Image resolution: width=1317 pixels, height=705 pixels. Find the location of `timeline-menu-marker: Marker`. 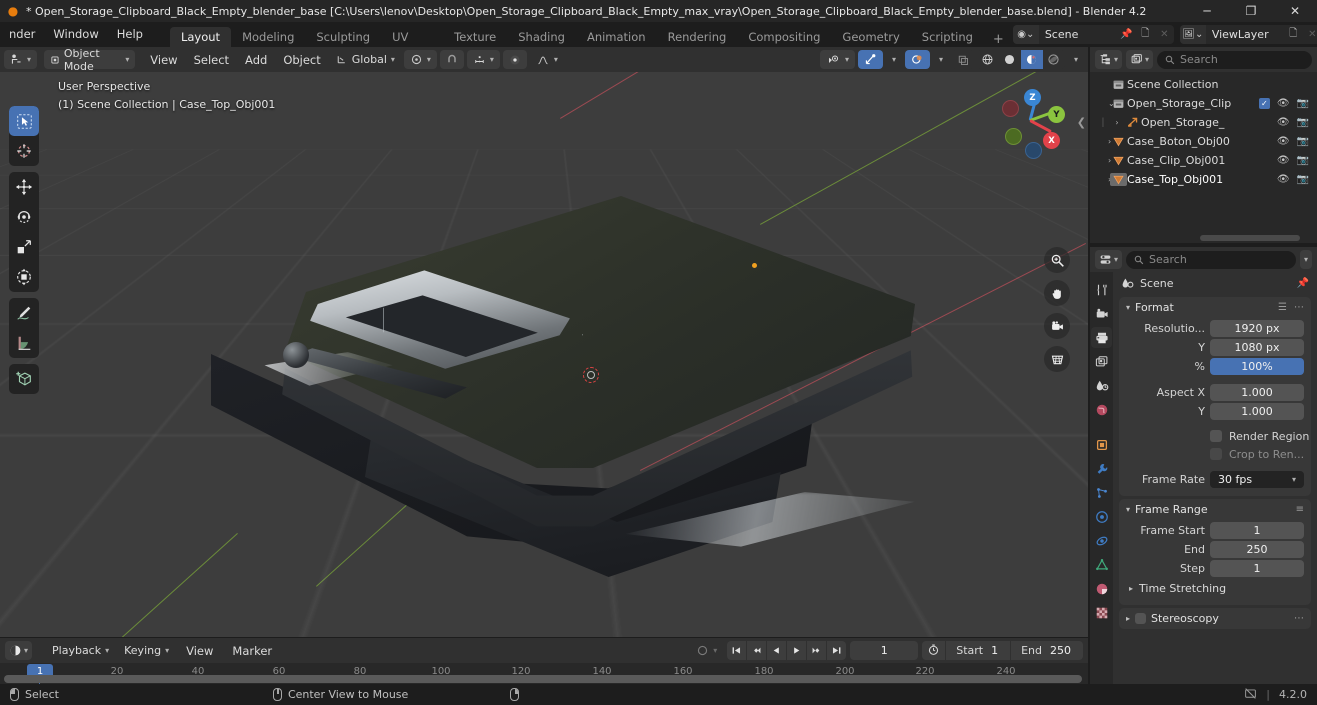

timeline-menu-marker: Marker is located at coordinates (252, 651).